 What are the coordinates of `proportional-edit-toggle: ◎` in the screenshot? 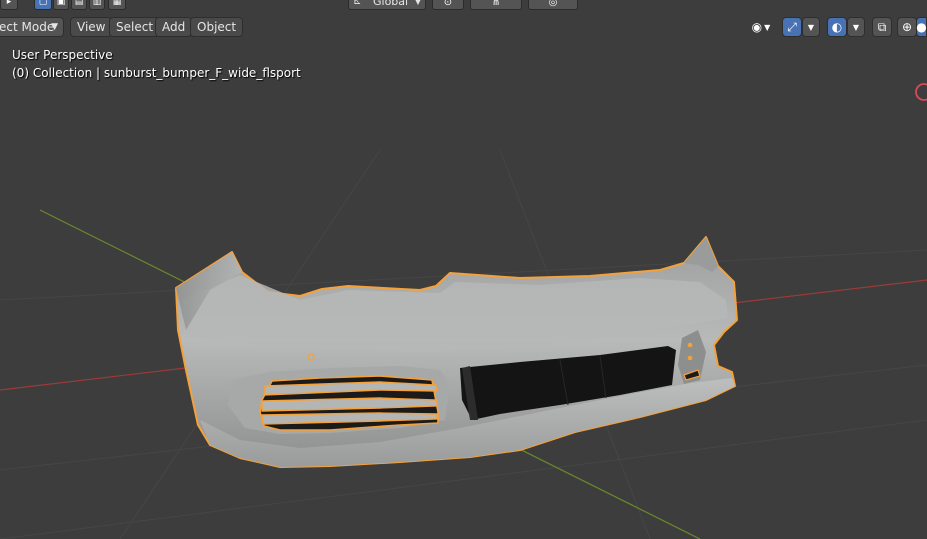 It's located at (553, 5).